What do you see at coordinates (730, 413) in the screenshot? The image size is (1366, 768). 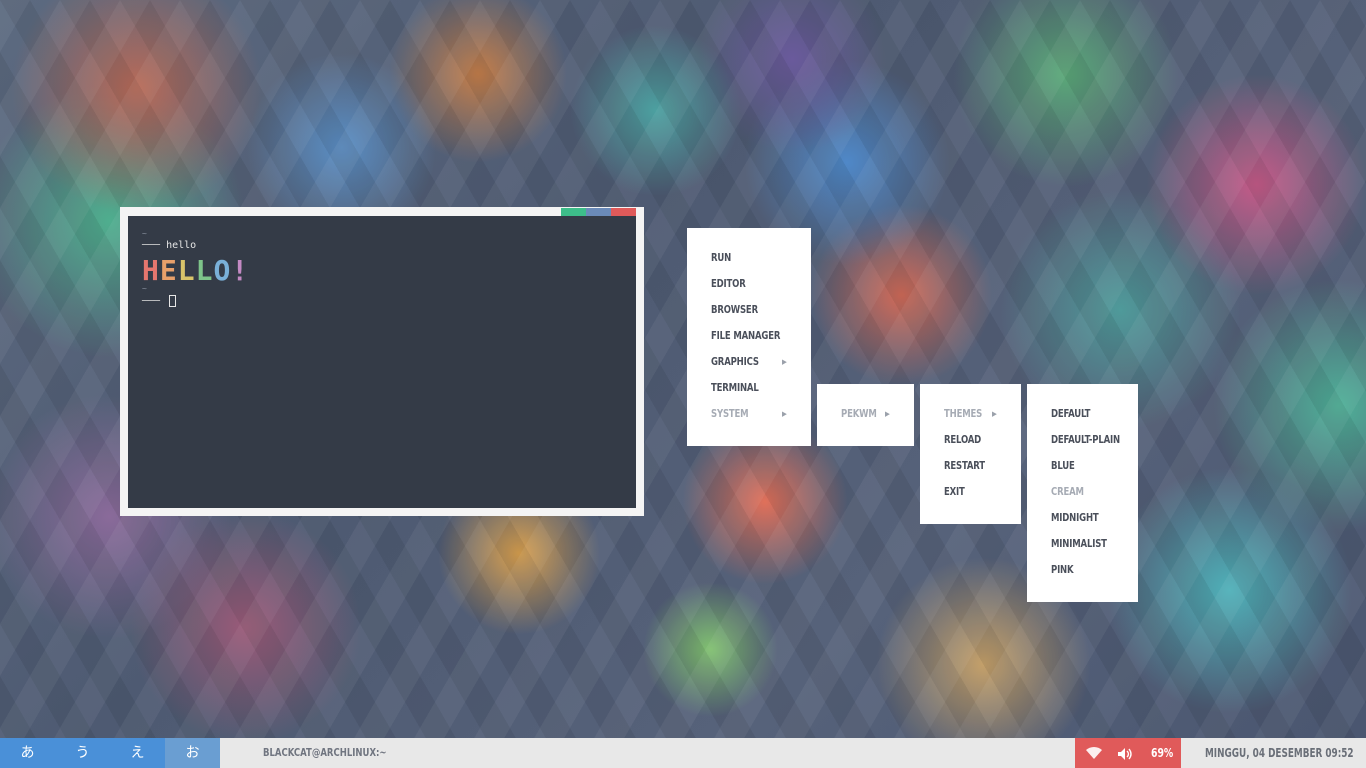 I see `menu-item-system: SYSTEM` at bounding box center [730, 413].